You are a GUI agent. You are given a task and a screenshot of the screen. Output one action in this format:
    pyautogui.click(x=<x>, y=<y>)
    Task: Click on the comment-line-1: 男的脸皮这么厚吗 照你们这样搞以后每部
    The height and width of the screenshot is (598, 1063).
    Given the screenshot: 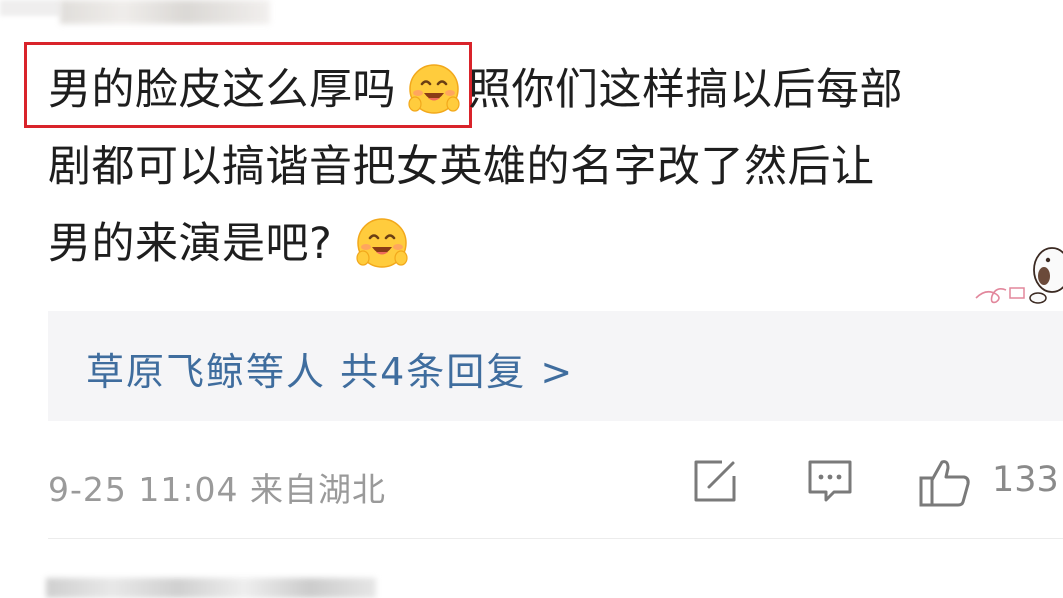 What is the action you would take?
    pyautogui.click(x=553, y=90)
    